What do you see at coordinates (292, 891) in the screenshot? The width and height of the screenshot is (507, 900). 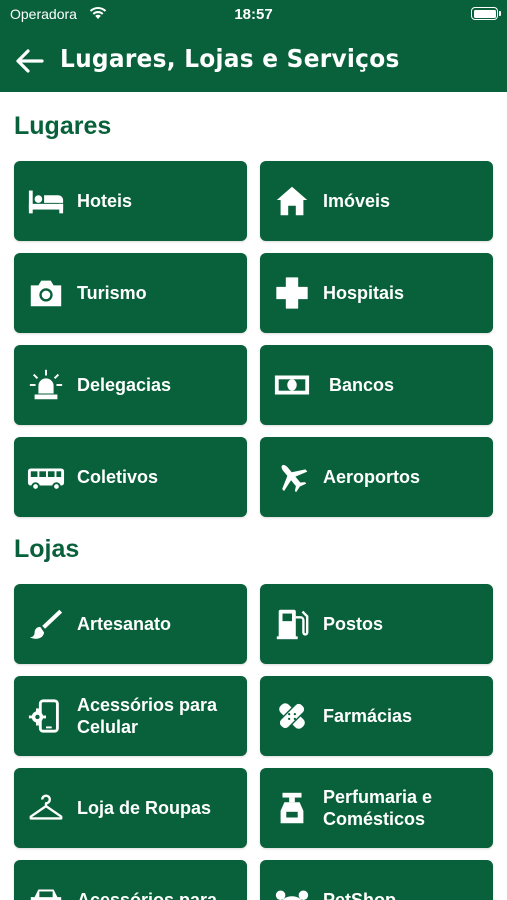 I see `pet-icon` at bounding box center [292, 891].